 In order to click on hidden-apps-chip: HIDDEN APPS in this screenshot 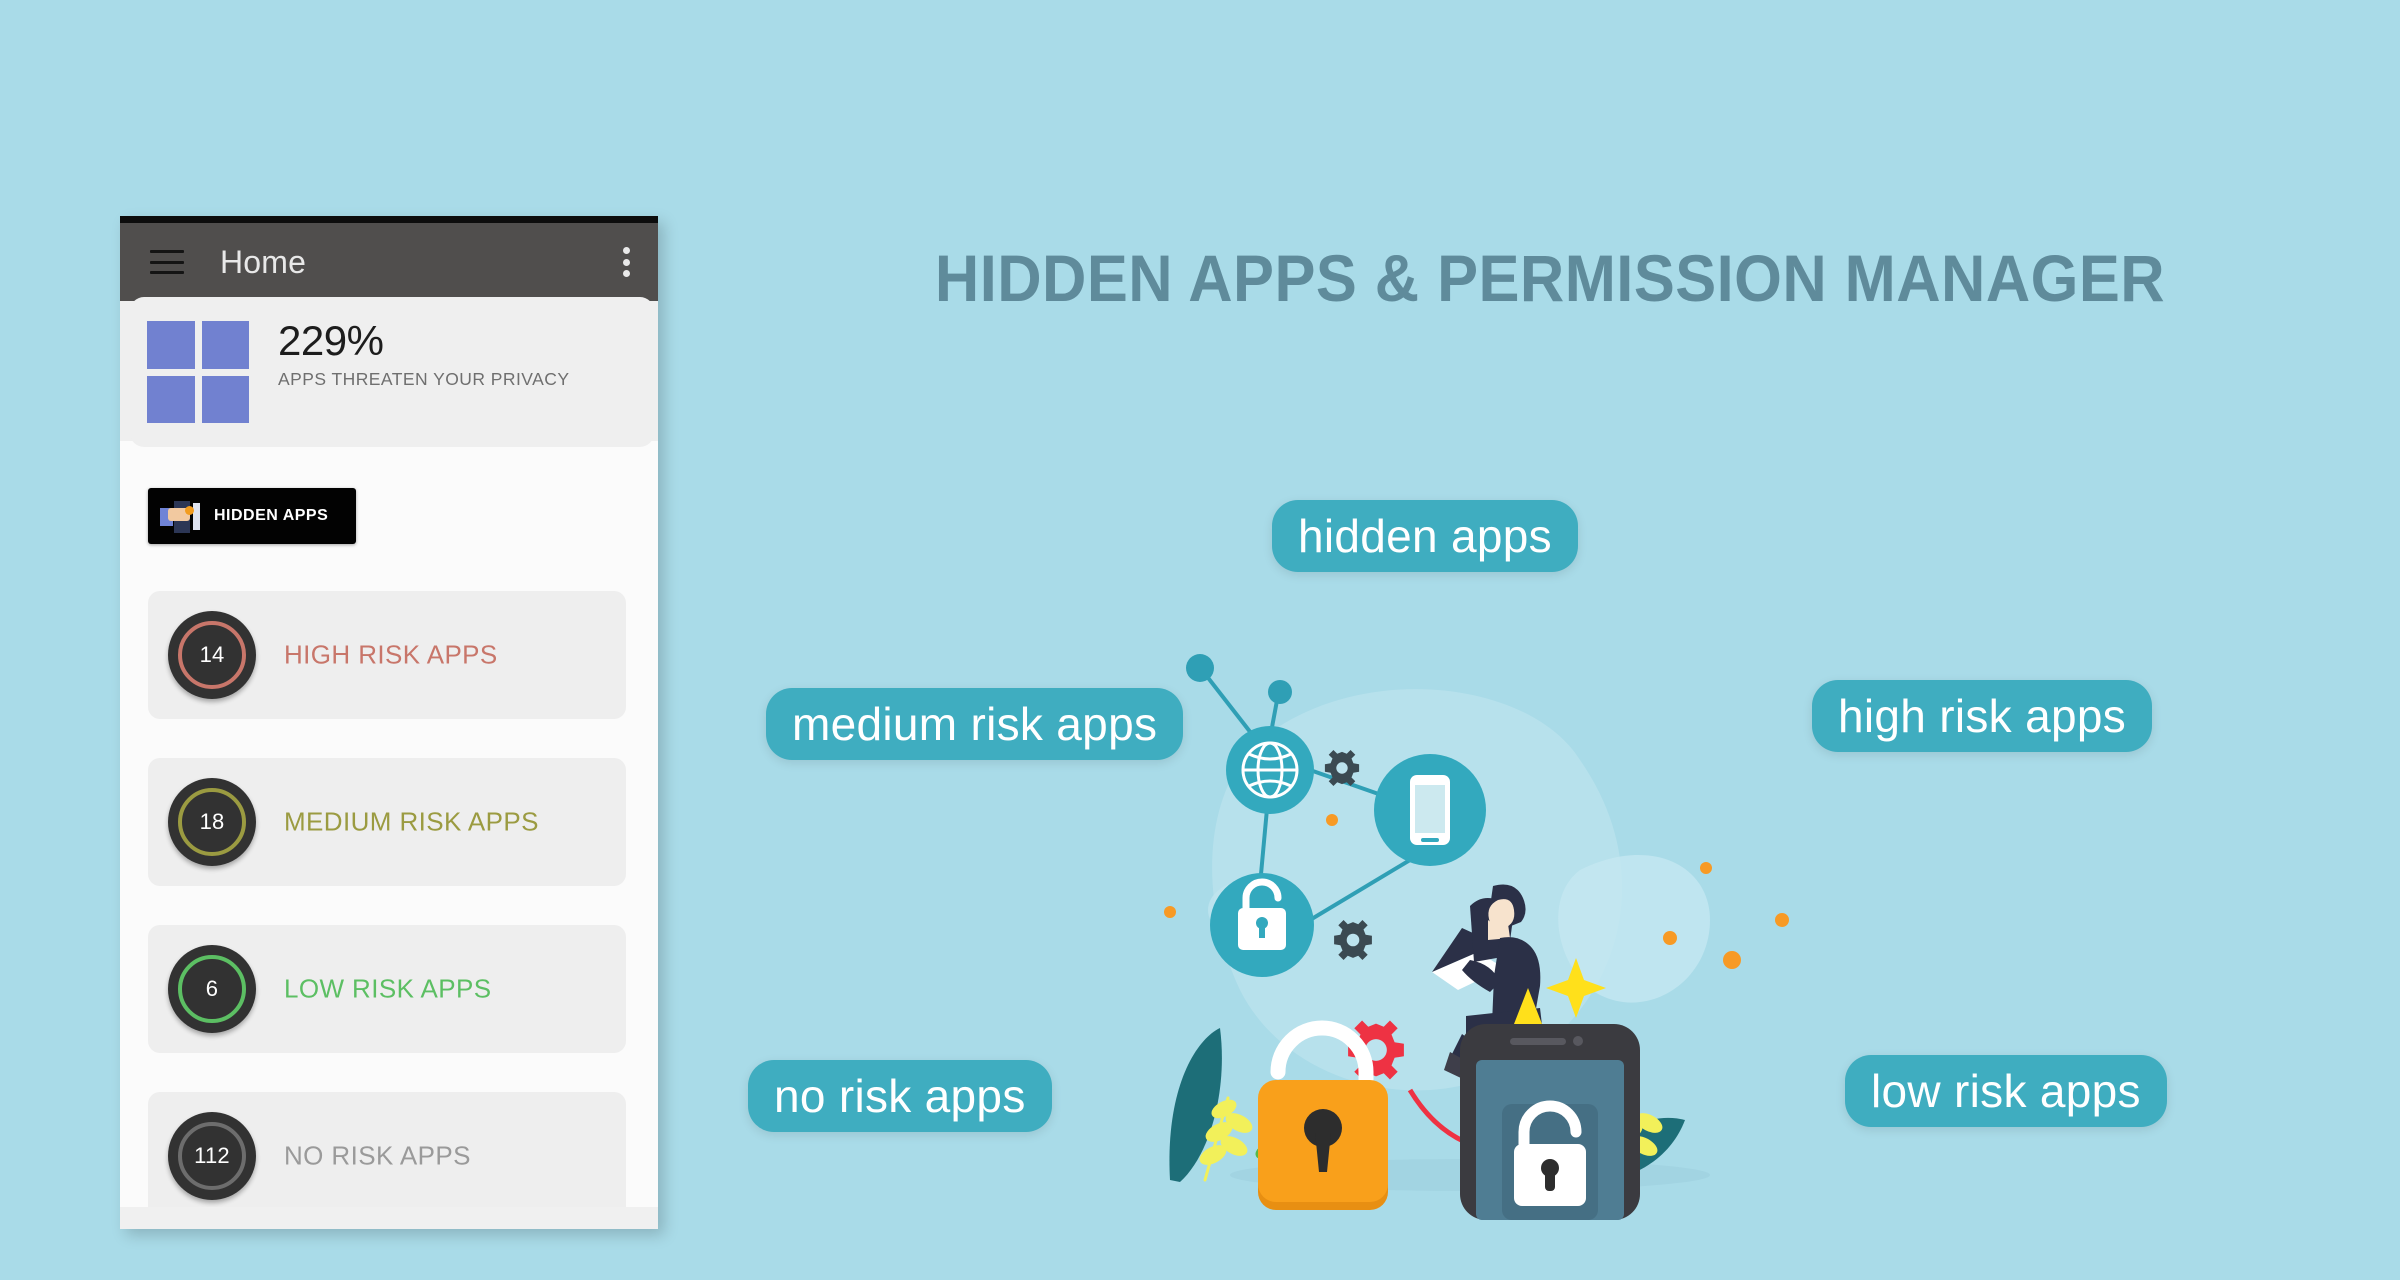, I will do `click(252, 516)`.